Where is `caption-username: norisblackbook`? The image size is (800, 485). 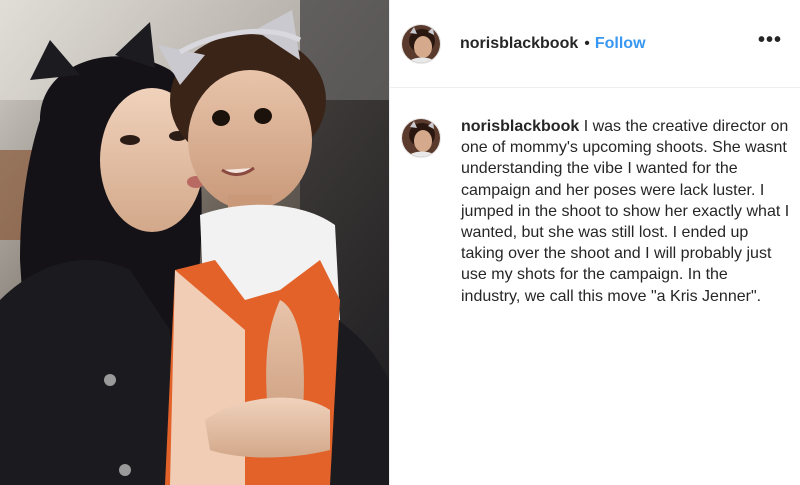 caption-username: norisblackbook is located at coordinates (520, 126).